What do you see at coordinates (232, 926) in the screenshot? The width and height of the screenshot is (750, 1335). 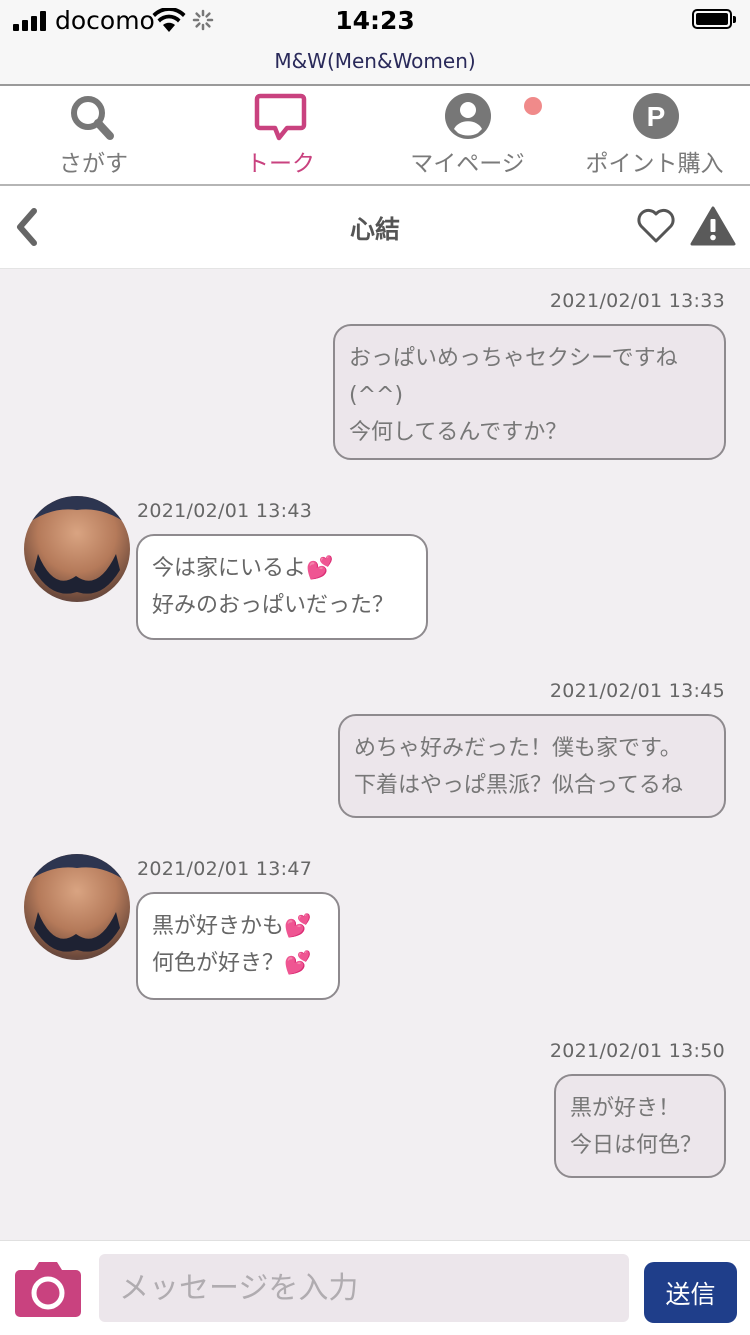 I see `message-line: 黒が好きかも💕` at bounding box center [232, 926].